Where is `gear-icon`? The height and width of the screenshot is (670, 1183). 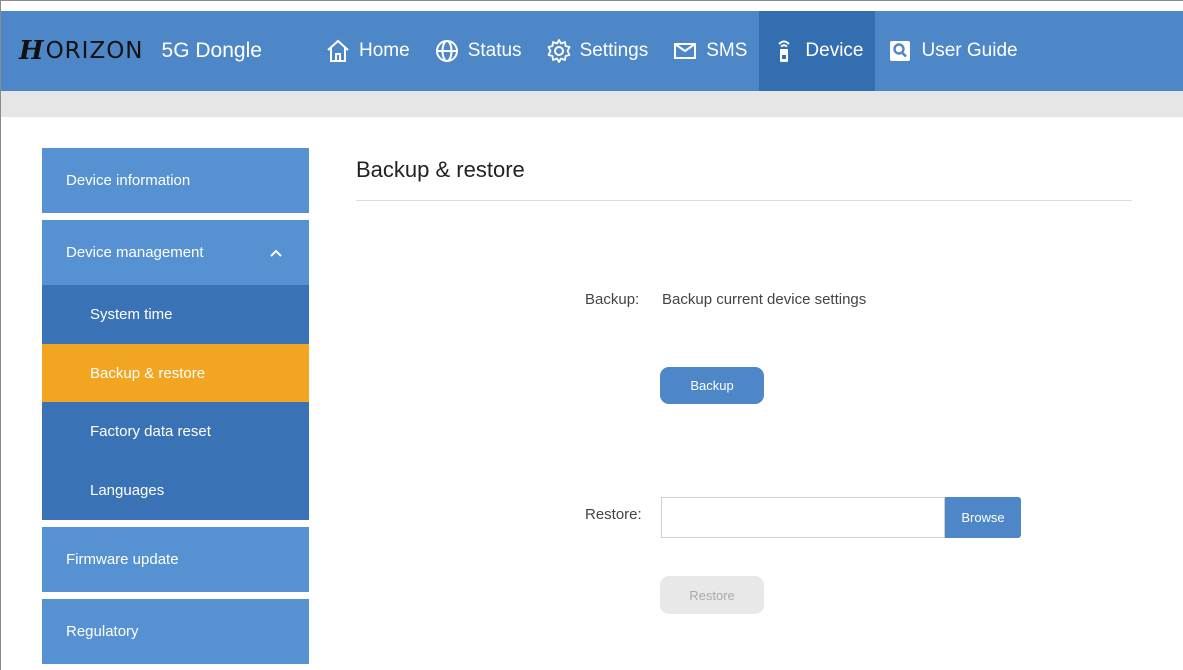 gear-icon is located at coordinates (559, 51).